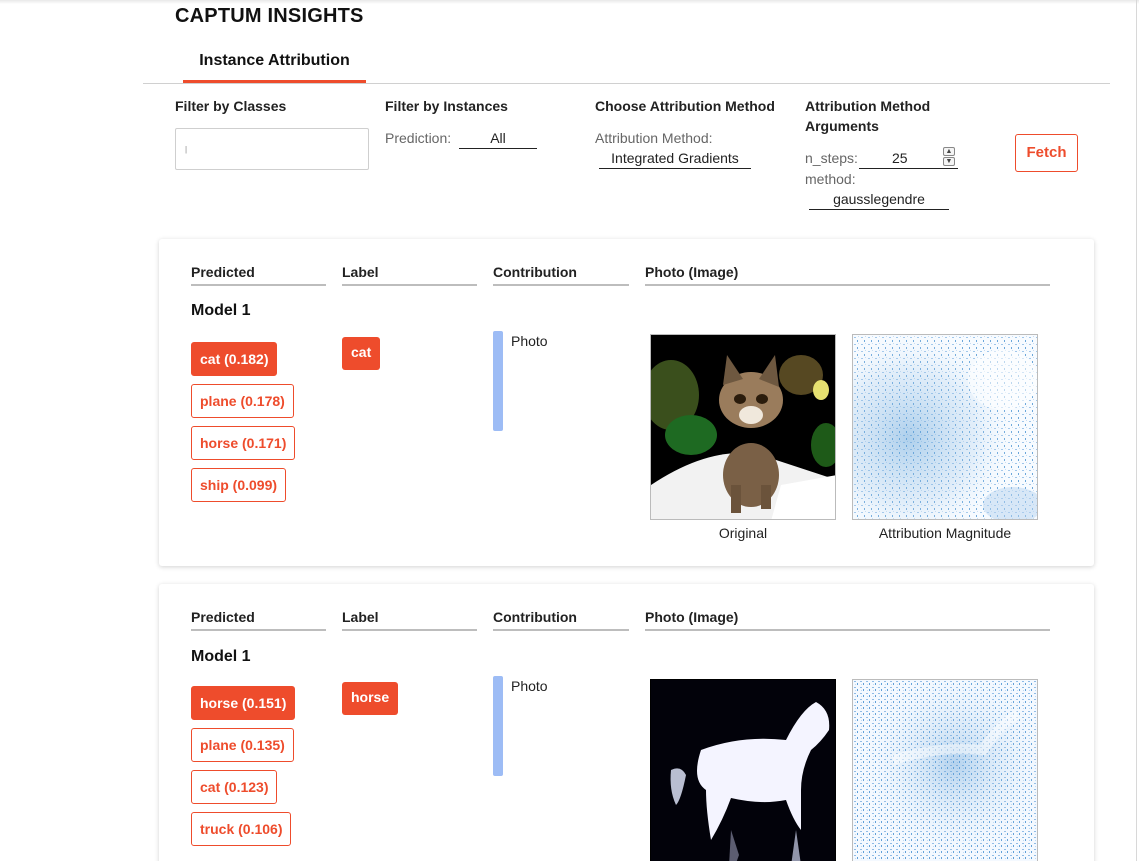  What do you see at coordinates (269, 16) in the screenshot?
I see `app-title: CAPTUM INSIGHTS` at bounding box center [269, 16].